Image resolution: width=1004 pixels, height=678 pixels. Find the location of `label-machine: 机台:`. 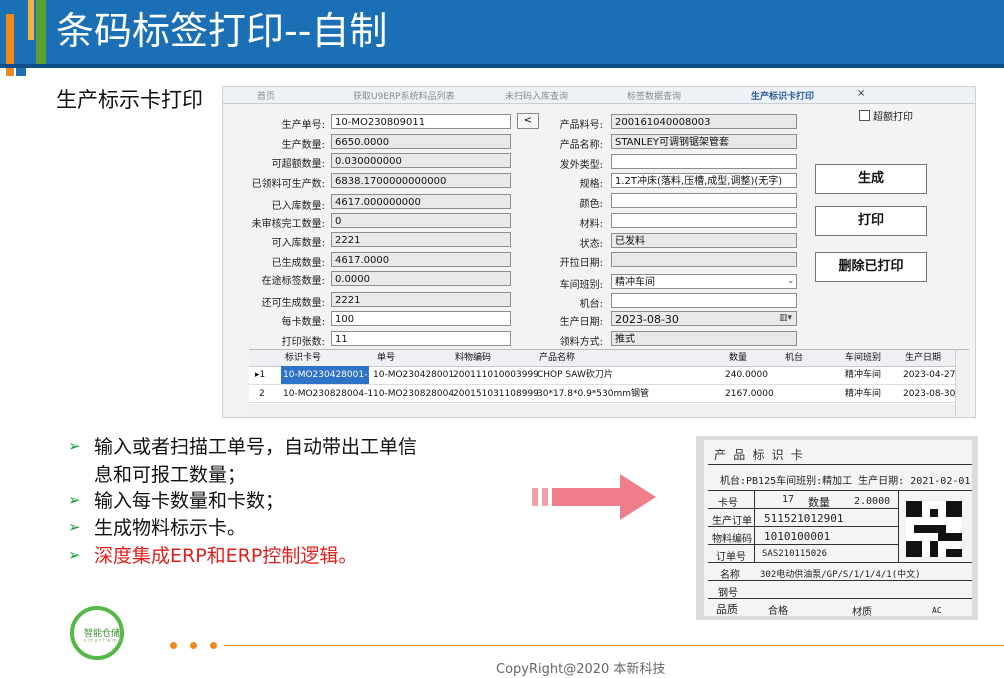

label-machine: 机台: is located at coordinates (591, 304).